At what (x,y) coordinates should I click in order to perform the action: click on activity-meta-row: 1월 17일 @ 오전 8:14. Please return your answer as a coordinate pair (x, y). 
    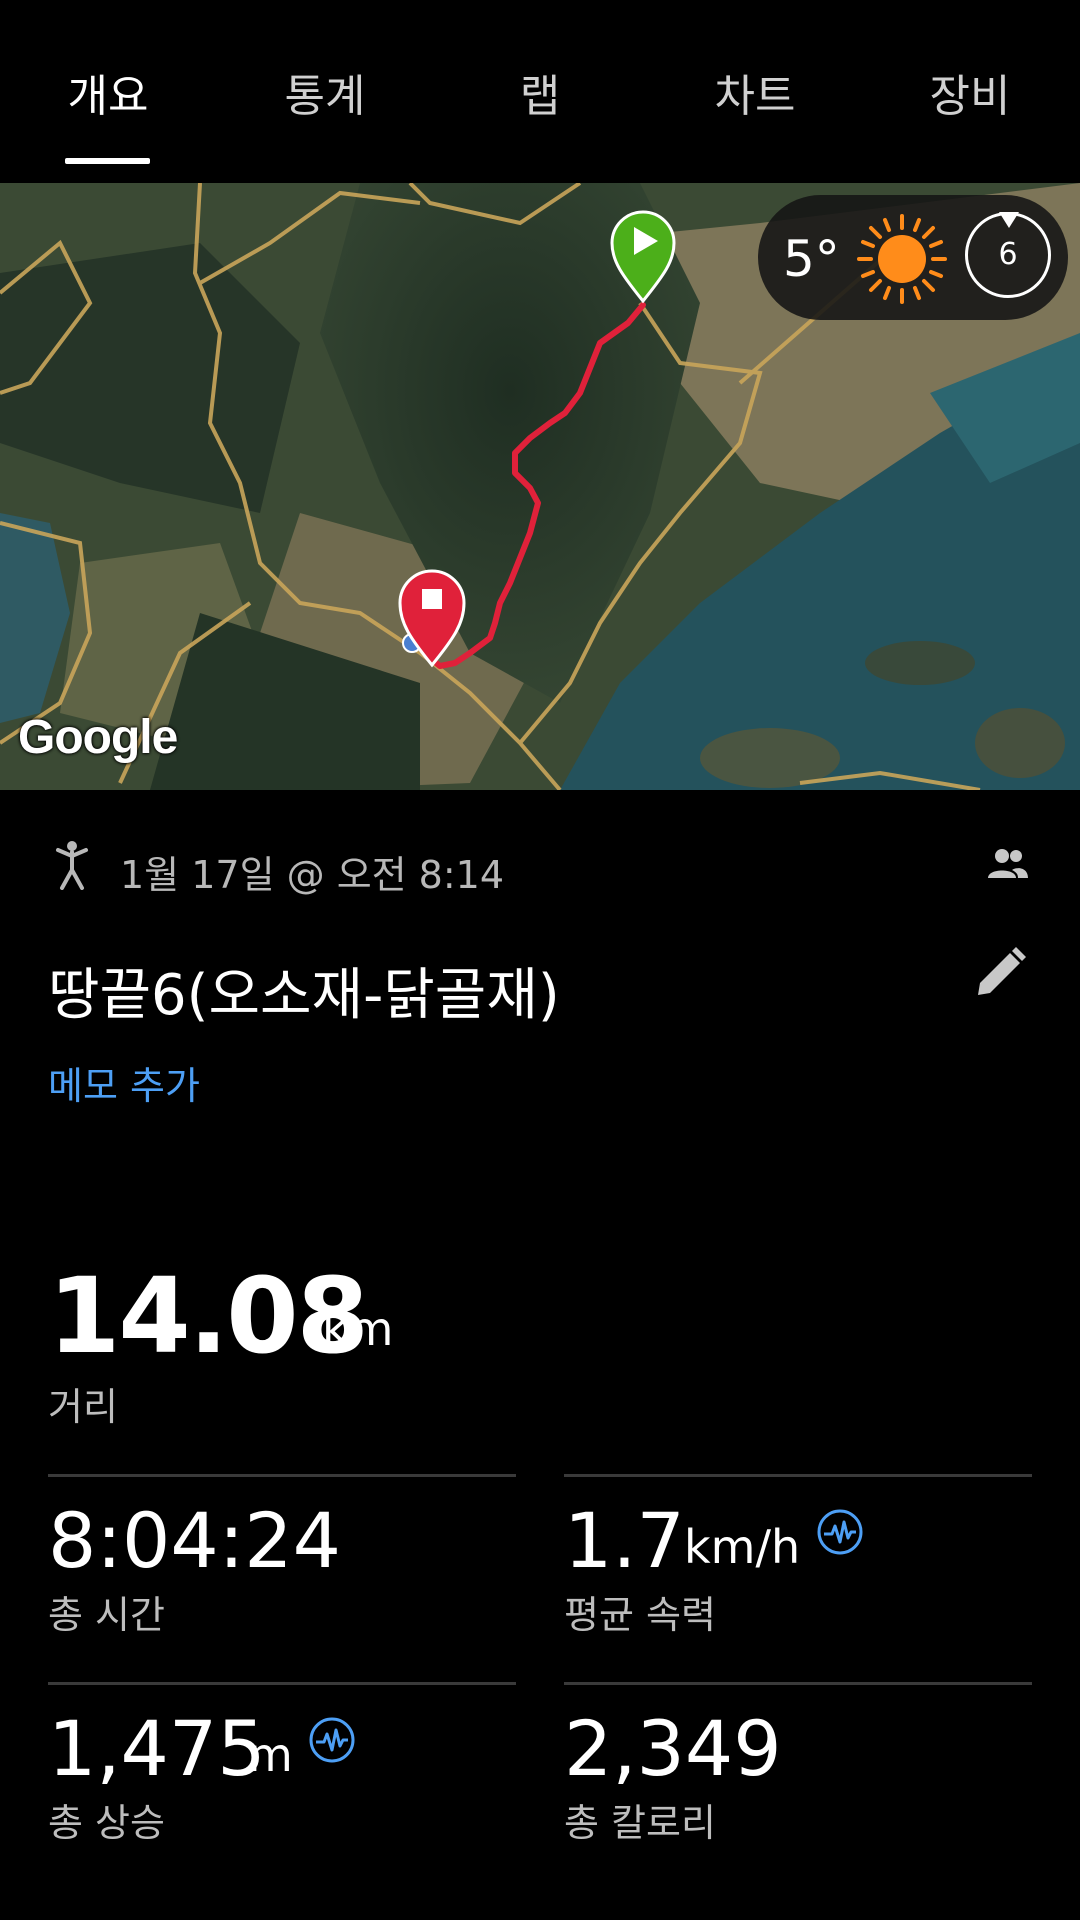
    Looking at the image, I should click on (540, 865).